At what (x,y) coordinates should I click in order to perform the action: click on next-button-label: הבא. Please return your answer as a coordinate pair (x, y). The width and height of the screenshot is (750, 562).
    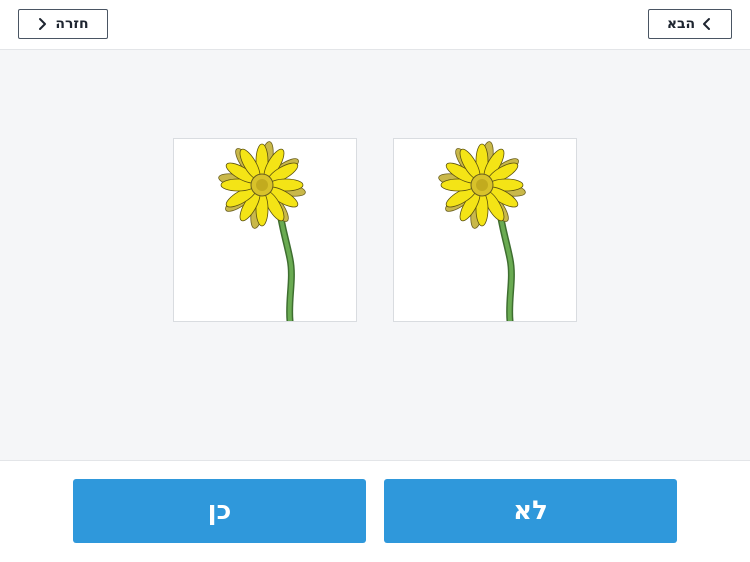
    Looking at the image, I should click on (681, 24).